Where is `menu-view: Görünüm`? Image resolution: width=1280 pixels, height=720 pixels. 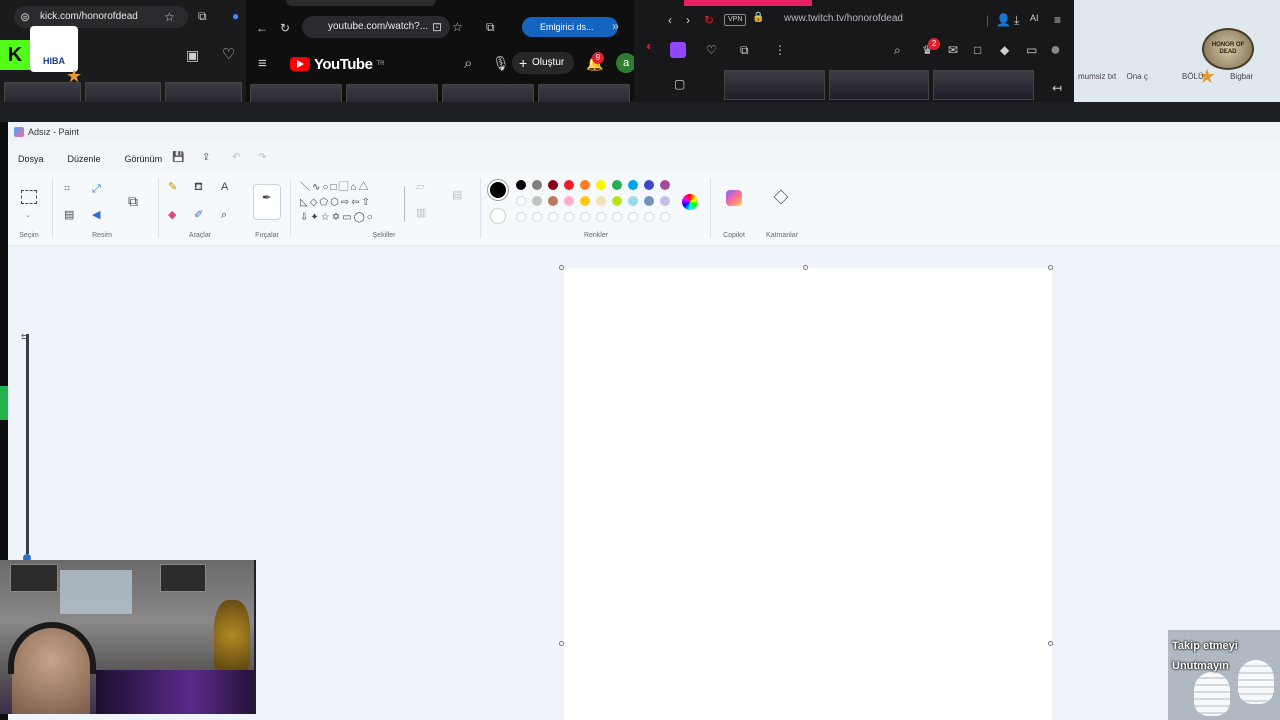 menu-view: Görünüm is located at coordinates (144, 159).